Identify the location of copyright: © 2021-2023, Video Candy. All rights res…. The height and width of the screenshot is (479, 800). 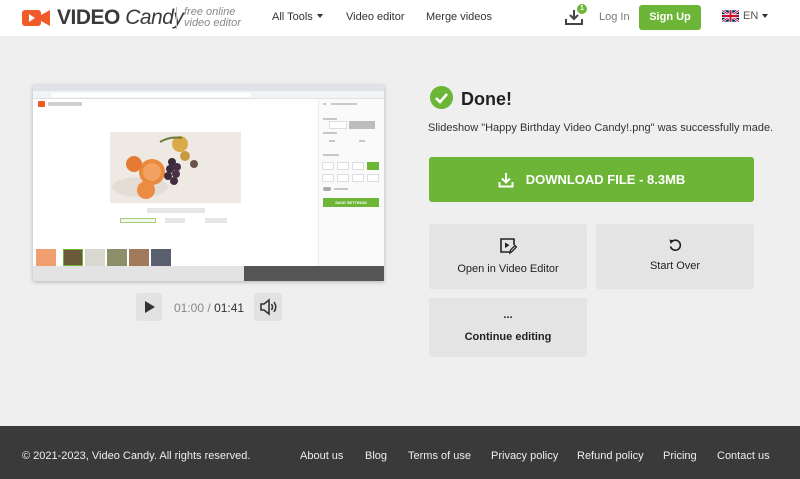
(136, 456).